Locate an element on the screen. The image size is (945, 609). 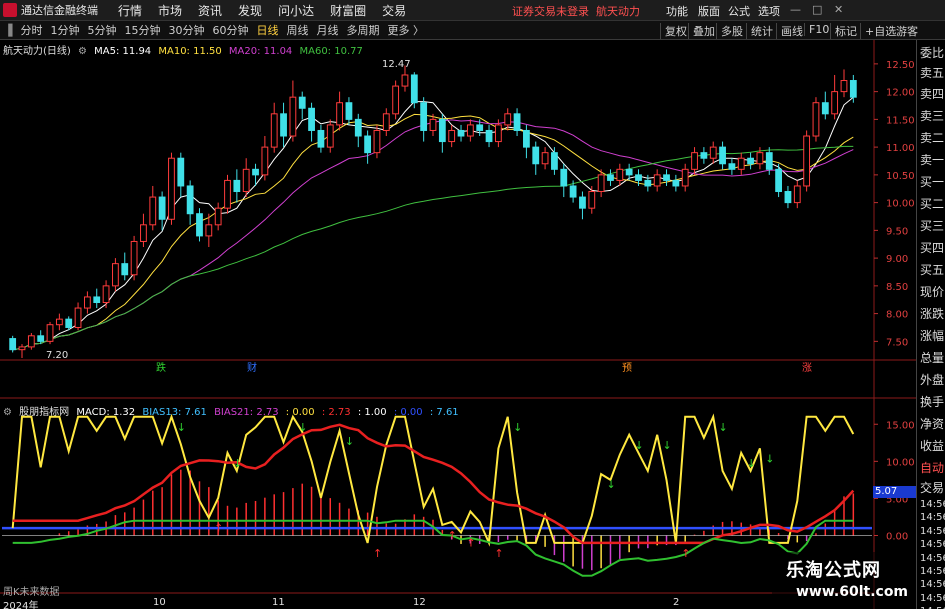
x-label-oct: 10 is located at coordinates (159, 602).